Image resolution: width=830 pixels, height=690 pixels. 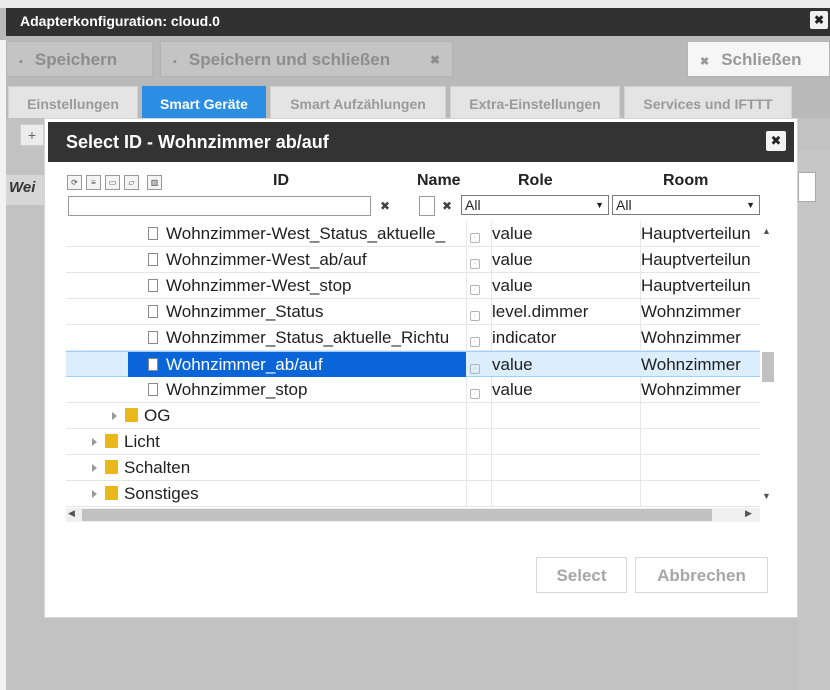 I want to click on role-filter-value: All, so click(x=473, y=205).